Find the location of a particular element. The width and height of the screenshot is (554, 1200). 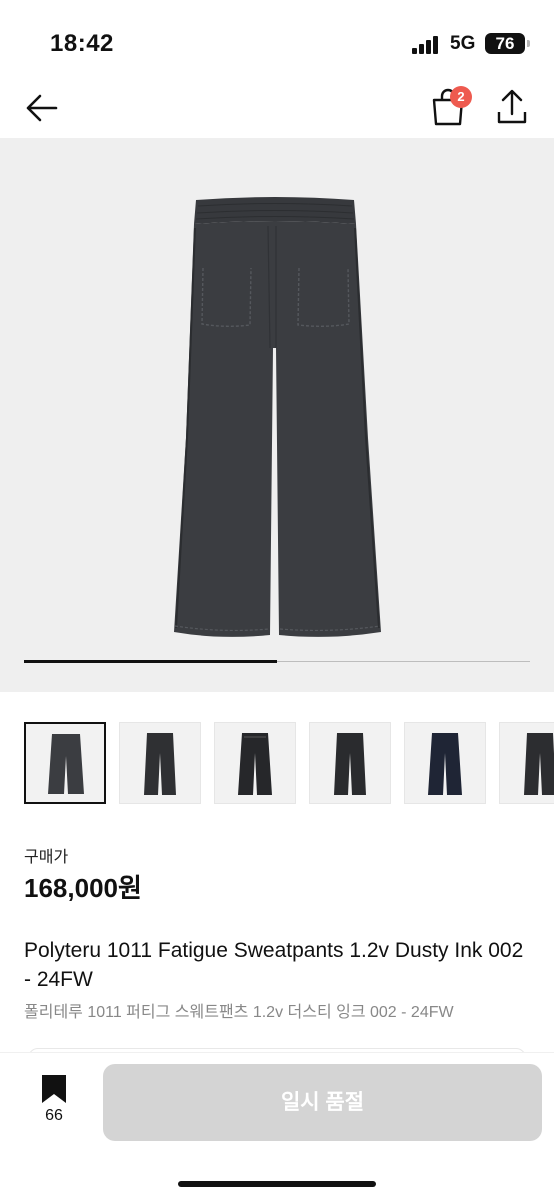

share-button is located at coordinates (512, 106).